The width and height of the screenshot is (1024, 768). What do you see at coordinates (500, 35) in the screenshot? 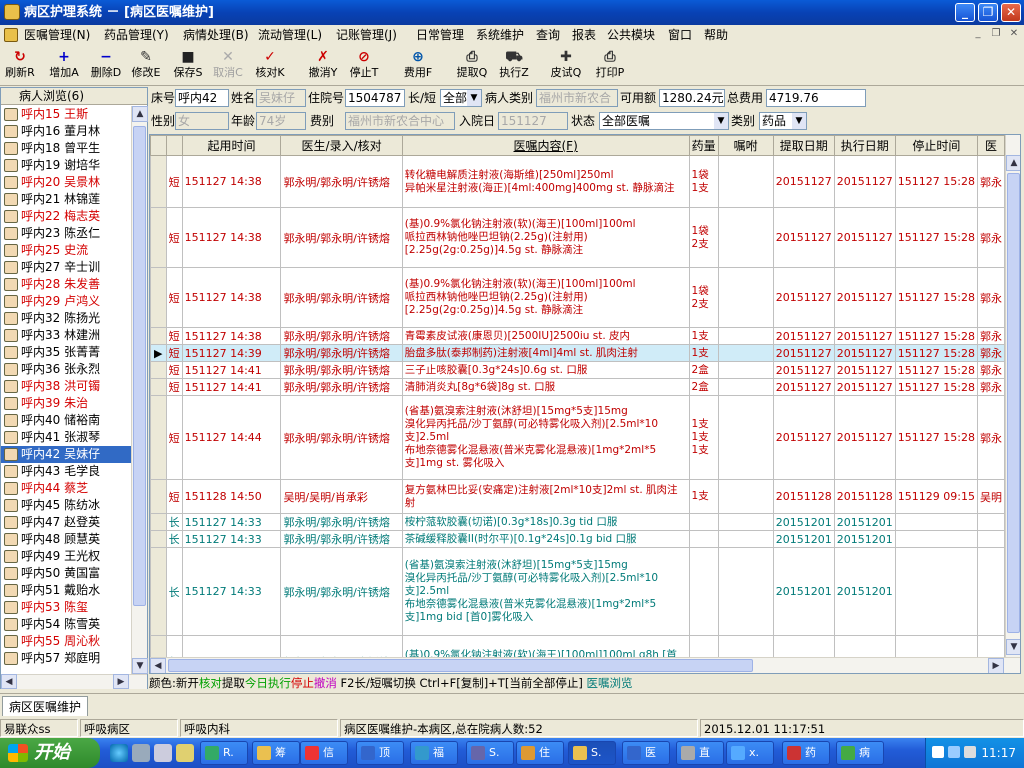
I see `menu-system: 系统维护` at bounding box center [500, 35].